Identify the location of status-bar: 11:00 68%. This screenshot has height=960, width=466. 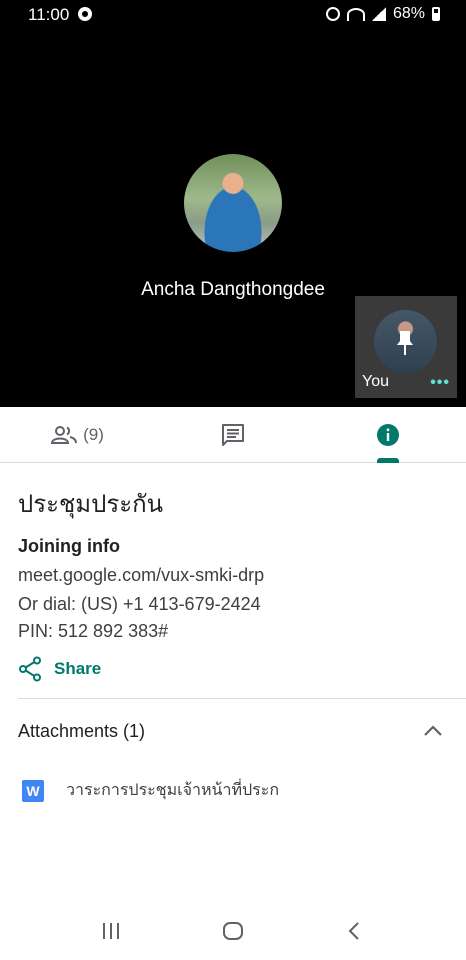
(233, 15).